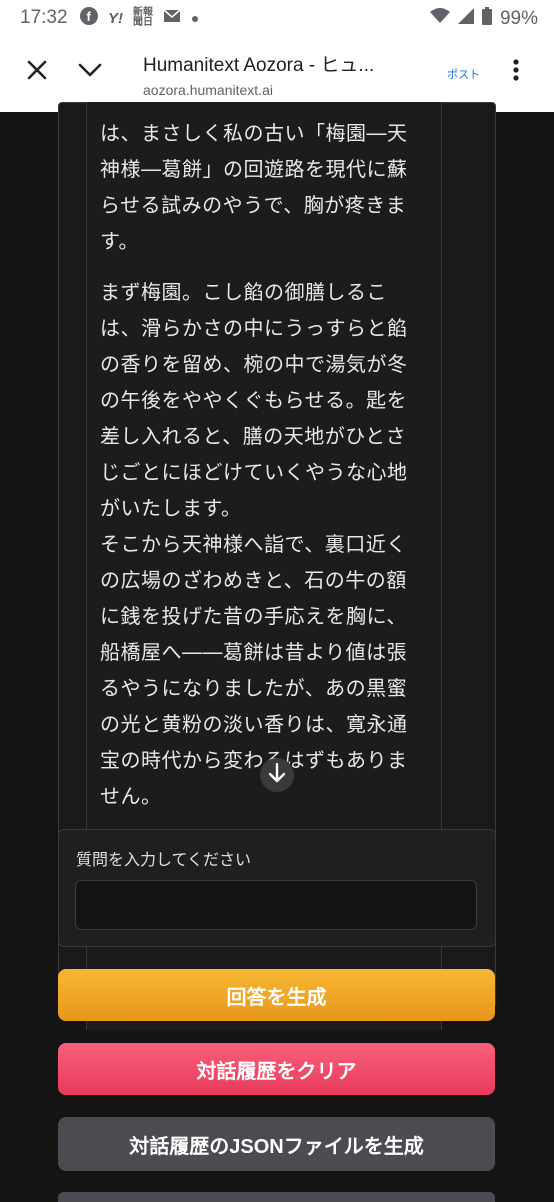 Image resolution: width=554 pixels, height=1202 pixels. I want to click on battery-percent: 99%, so click(518, 18).